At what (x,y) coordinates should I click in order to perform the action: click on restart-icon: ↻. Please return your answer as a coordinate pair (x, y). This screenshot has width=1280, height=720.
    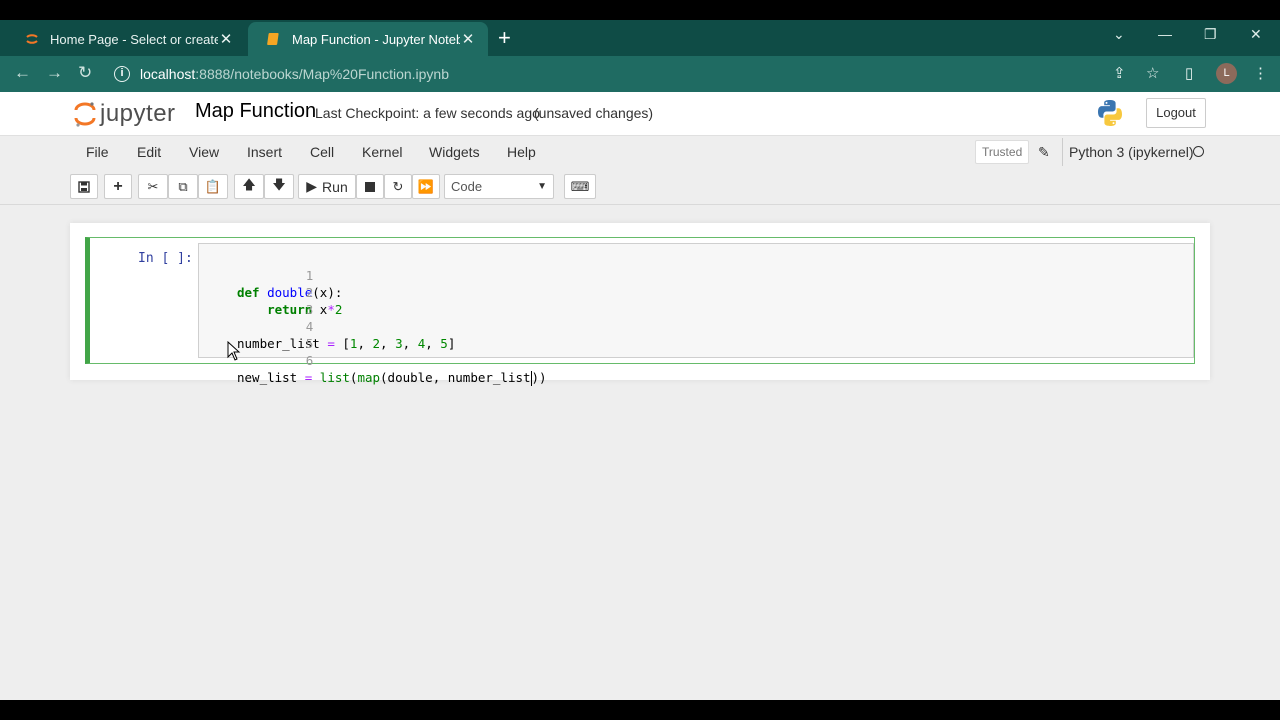
    Looking at the image, I should click on (398, 186).